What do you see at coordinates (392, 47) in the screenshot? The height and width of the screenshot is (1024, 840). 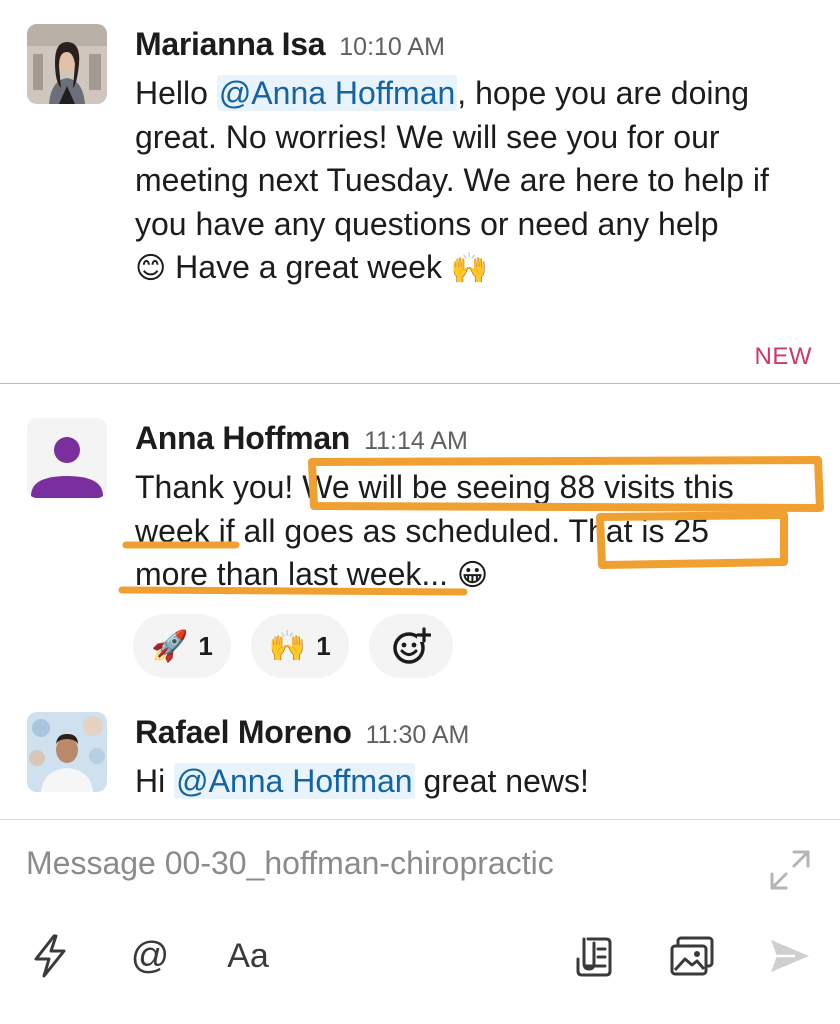 I see `timestamp: 10:10 AM` at bounding box center [392, 47].